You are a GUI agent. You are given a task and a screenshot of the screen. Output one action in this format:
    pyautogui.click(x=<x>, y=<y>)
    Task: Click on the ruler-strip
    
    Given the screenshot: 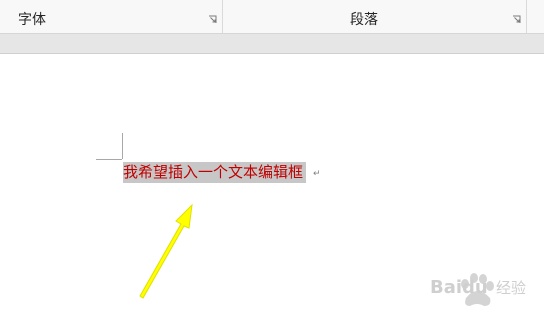 What is the action you would take?
    pyautogui.click(x=272, y=44)
    